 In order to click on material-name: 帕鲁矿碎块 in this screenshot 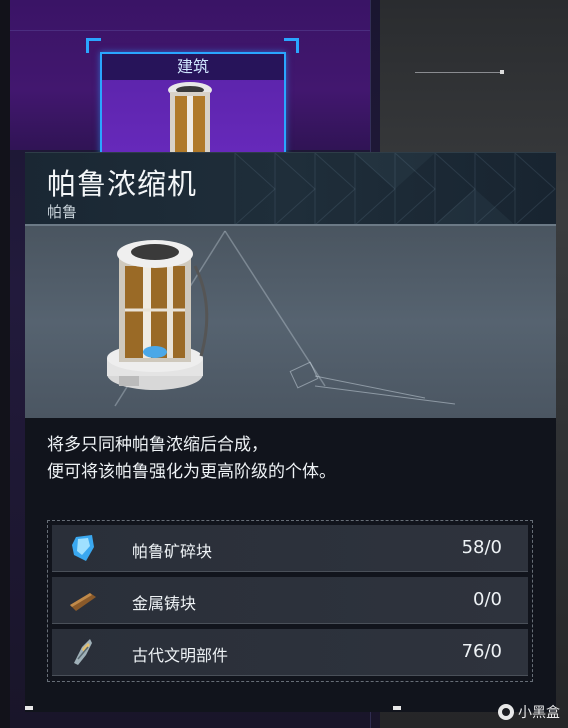, I will do `click(172, 551)`.